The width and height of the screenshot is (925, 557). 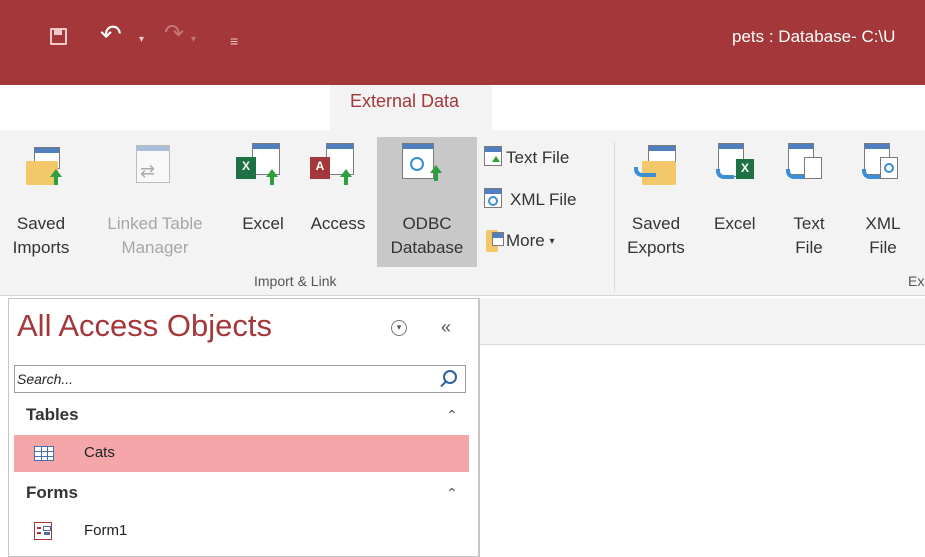 What do you see at coordinates (41, 235) in the screenshot?
I see `saved-imports-label: Saved Imports` at bounding box center [41, 235].